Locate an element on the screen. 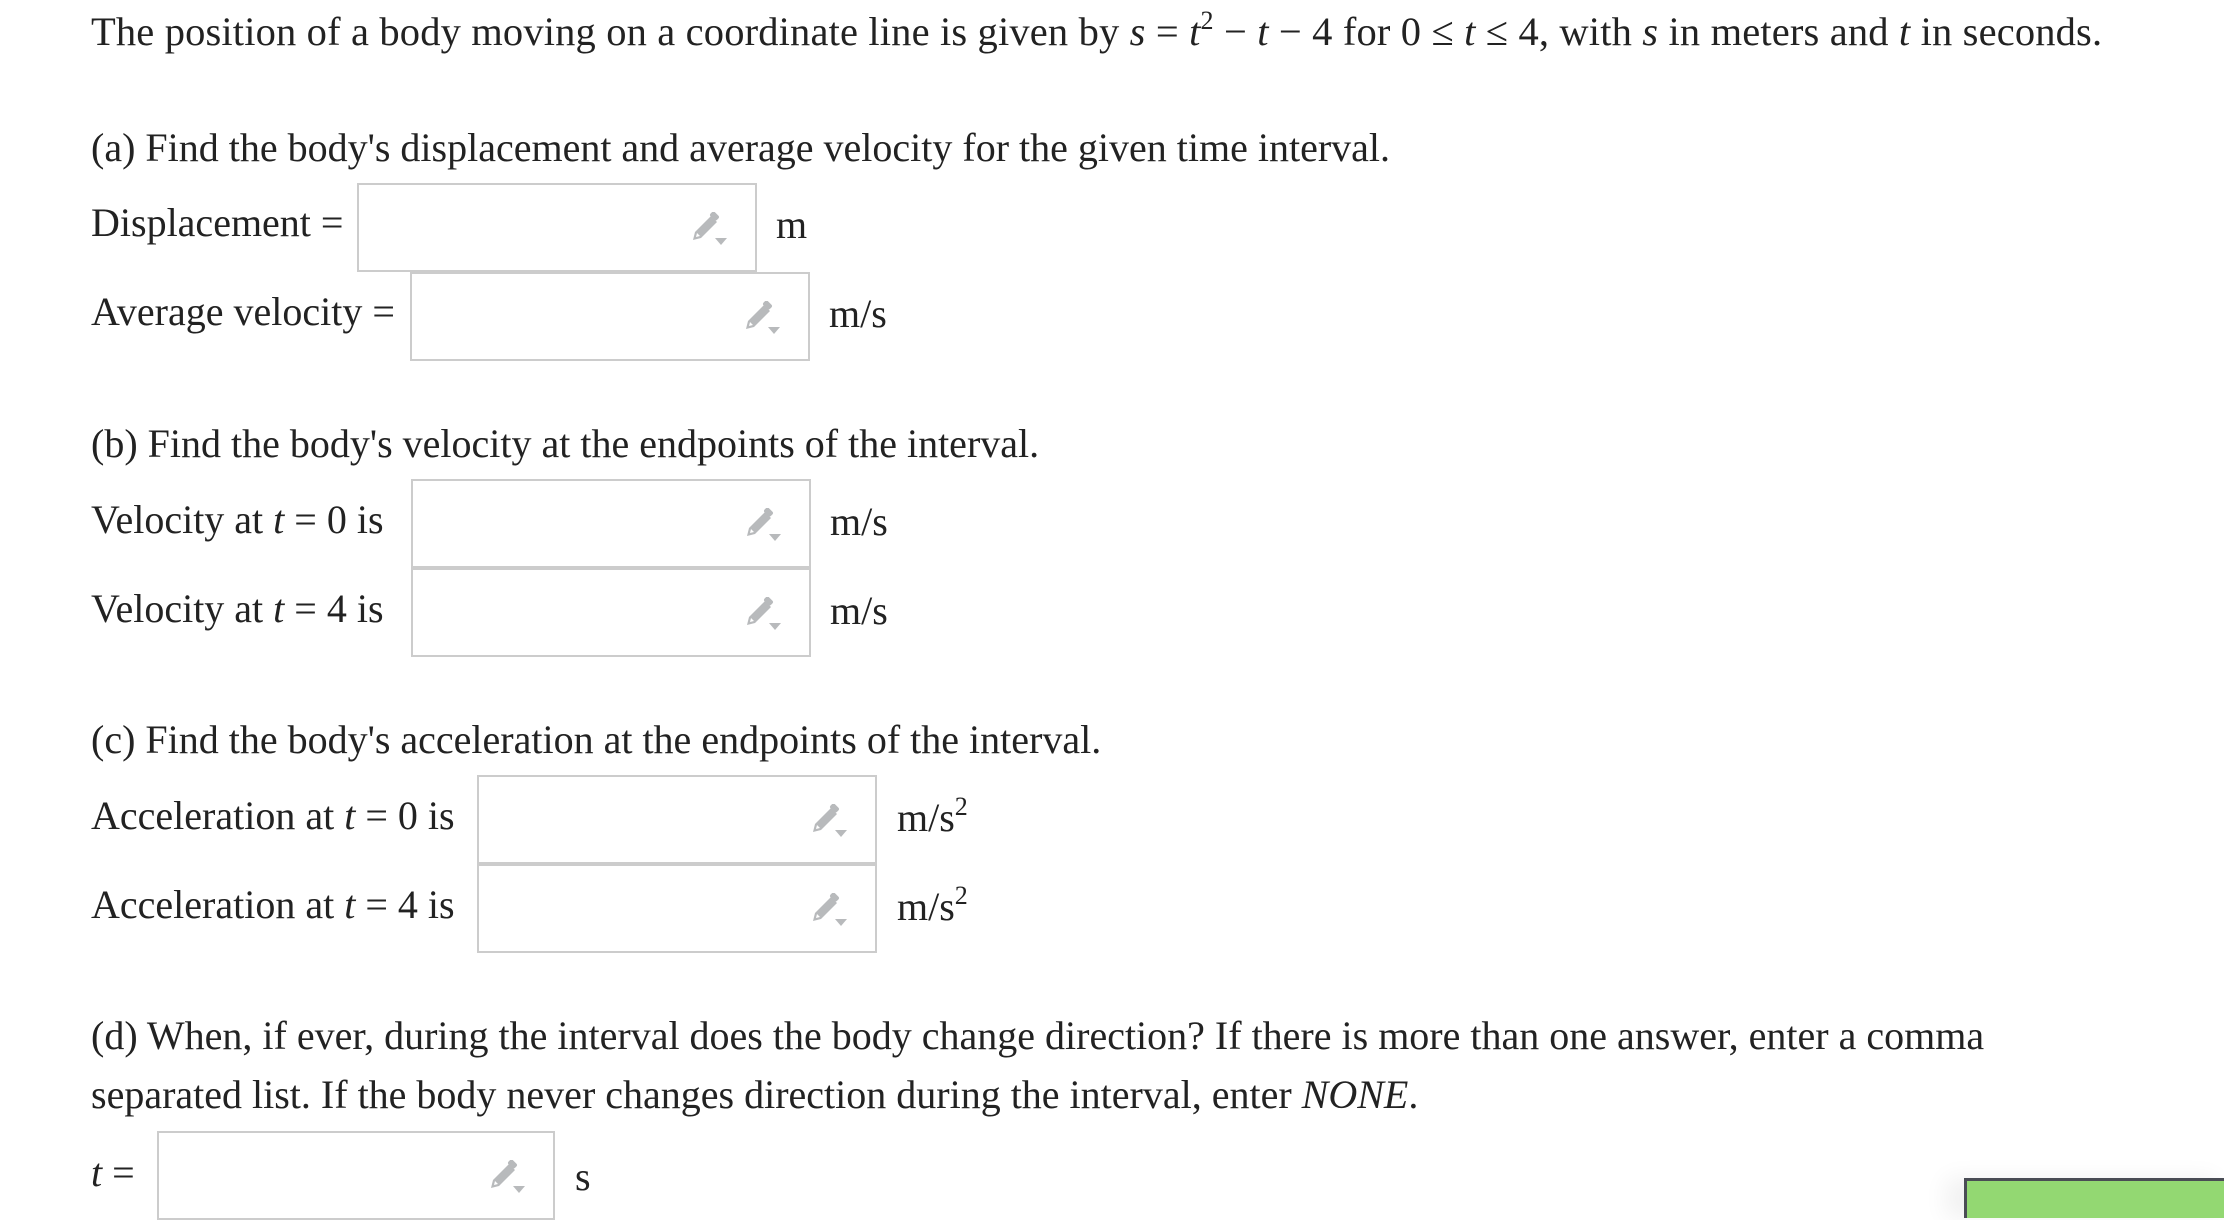  direction-change-label: t = is located at coordinates (113, 1173).